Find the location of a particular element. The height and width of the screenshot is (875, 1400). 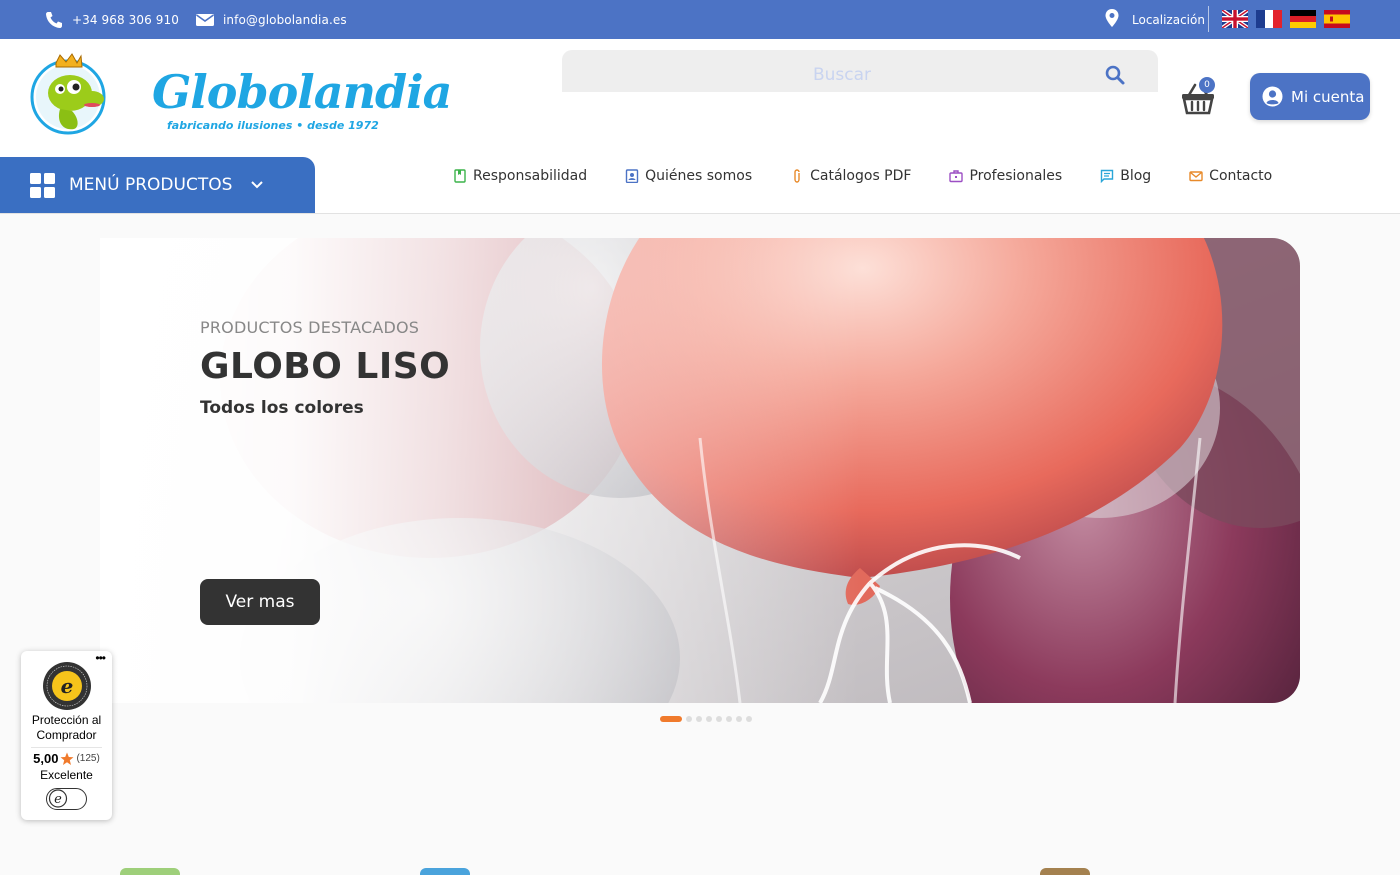

hero-title: GLOBO LISO is located at coordinates (325, 366).